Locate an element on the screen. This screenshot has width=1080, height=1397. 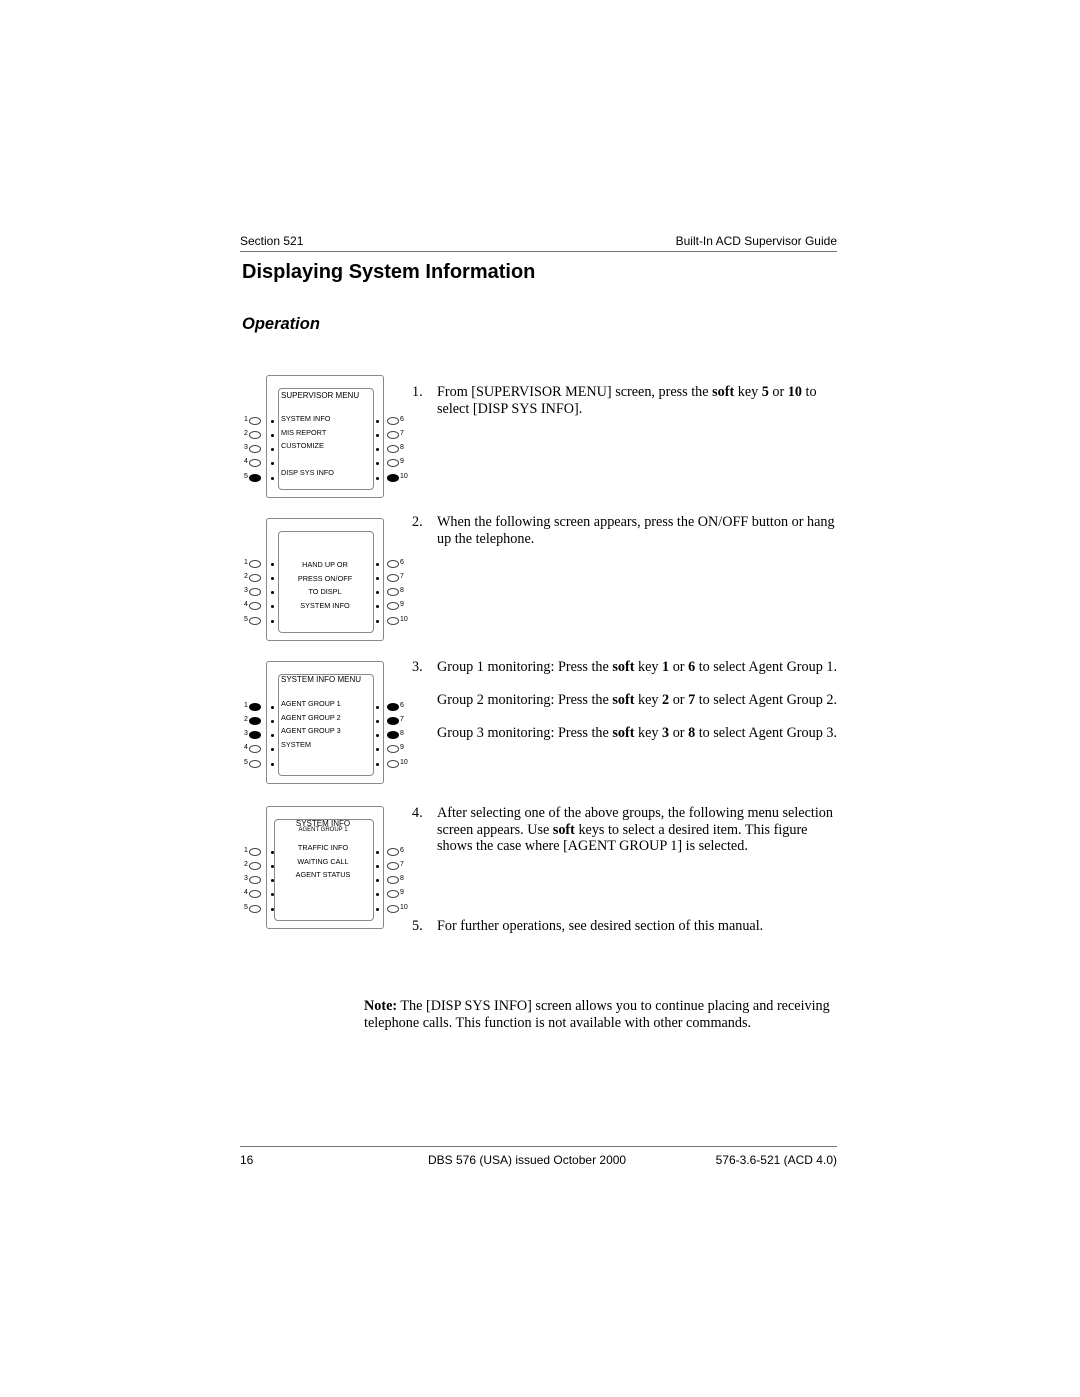
text-run: to select Agent Group 2. is located at coordinates (766, 700).